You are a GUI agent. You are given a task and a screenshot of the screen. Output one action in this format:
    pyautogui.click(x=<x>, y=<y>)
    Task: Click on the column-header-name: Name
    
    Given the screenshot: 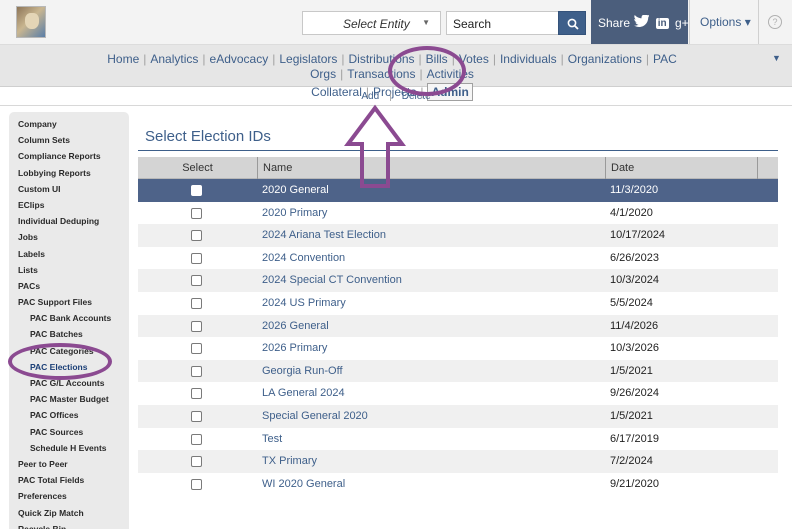 What is the action you would take?
    pyautogui.click(x=431, y=168)
    